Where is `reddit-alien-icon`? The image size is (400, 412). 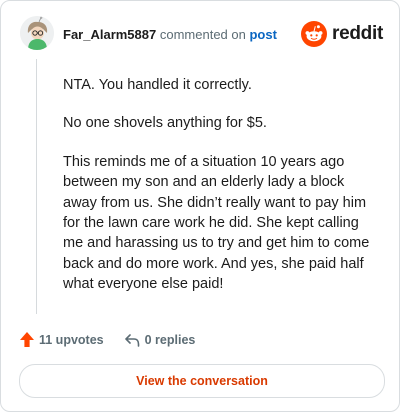 reddit-alien-icon is located at coordinates (314, 34).